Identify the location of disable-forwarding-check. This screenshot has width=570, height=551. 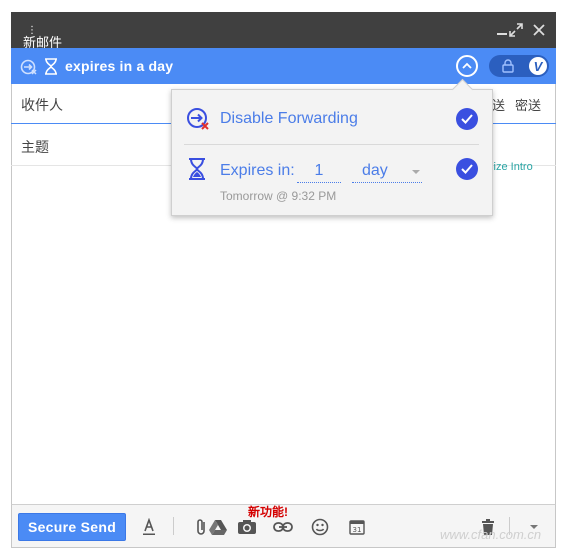
(467, 119).